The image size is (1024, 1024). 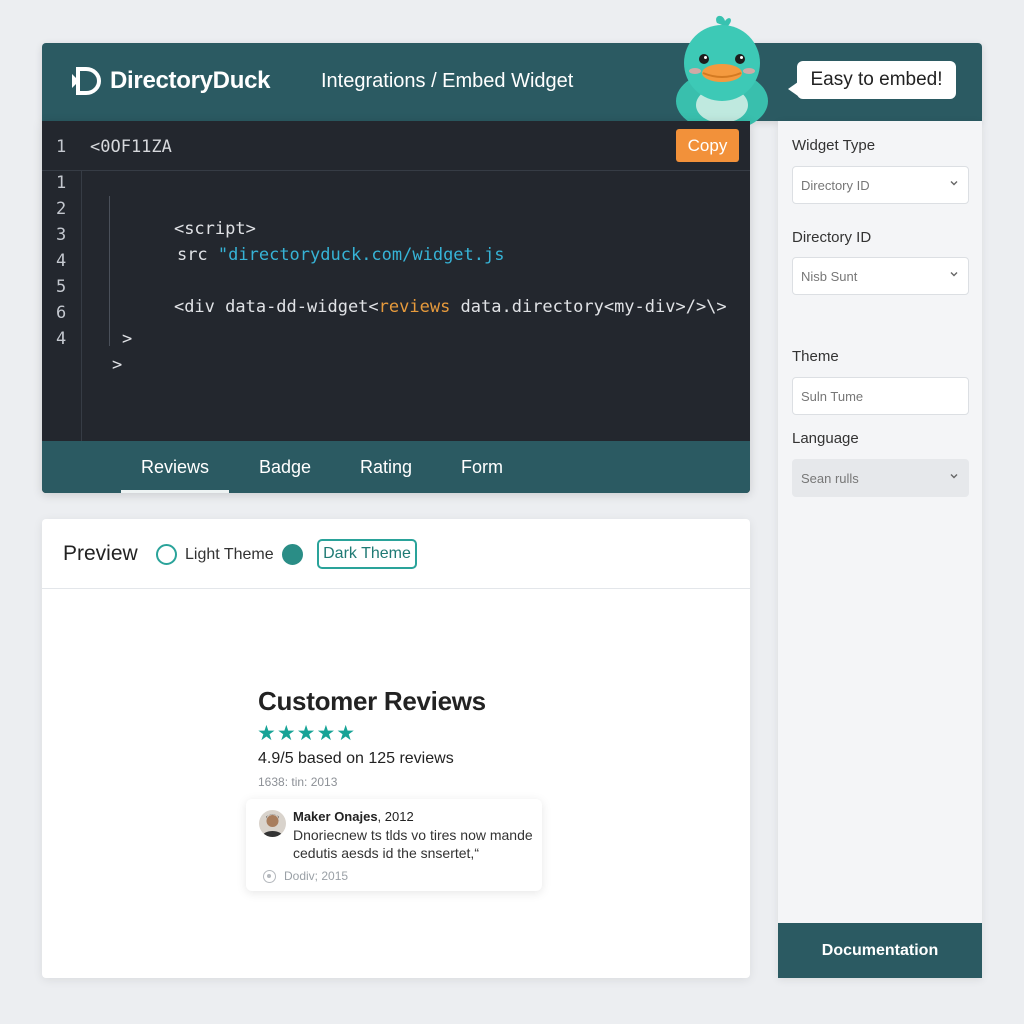 What do you see at coordinates (880, 950) in the screenshot?
I see `documentation-button: Documentation` at bounding box center [880, 950].